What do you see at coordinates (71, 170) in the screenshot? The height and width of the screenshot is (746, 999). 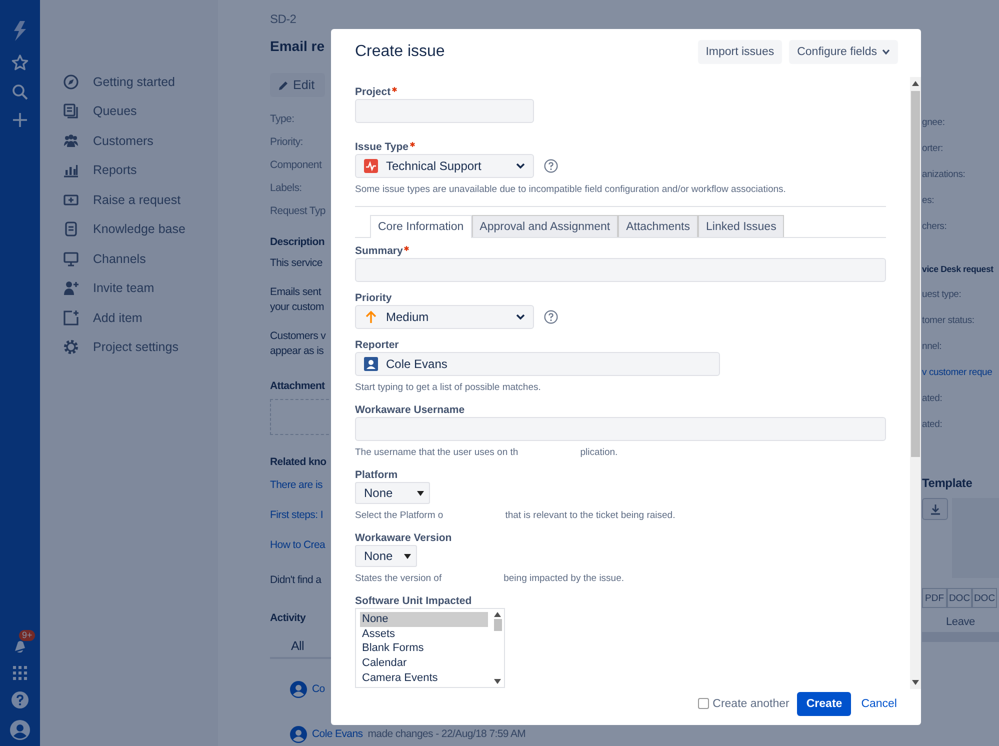 I see `bar-chart-icon` at bounding box center [71, 170].